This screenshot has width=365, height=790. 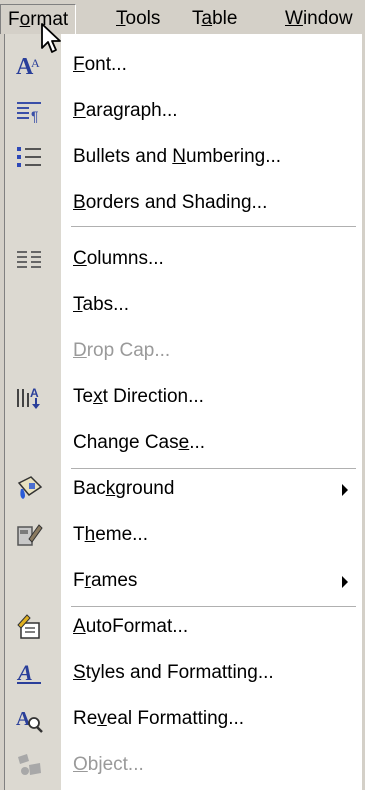 What do you see at coordinates (29, 535) in the screenshot?
I see `theme-icon` at bounding box center [29, 535].